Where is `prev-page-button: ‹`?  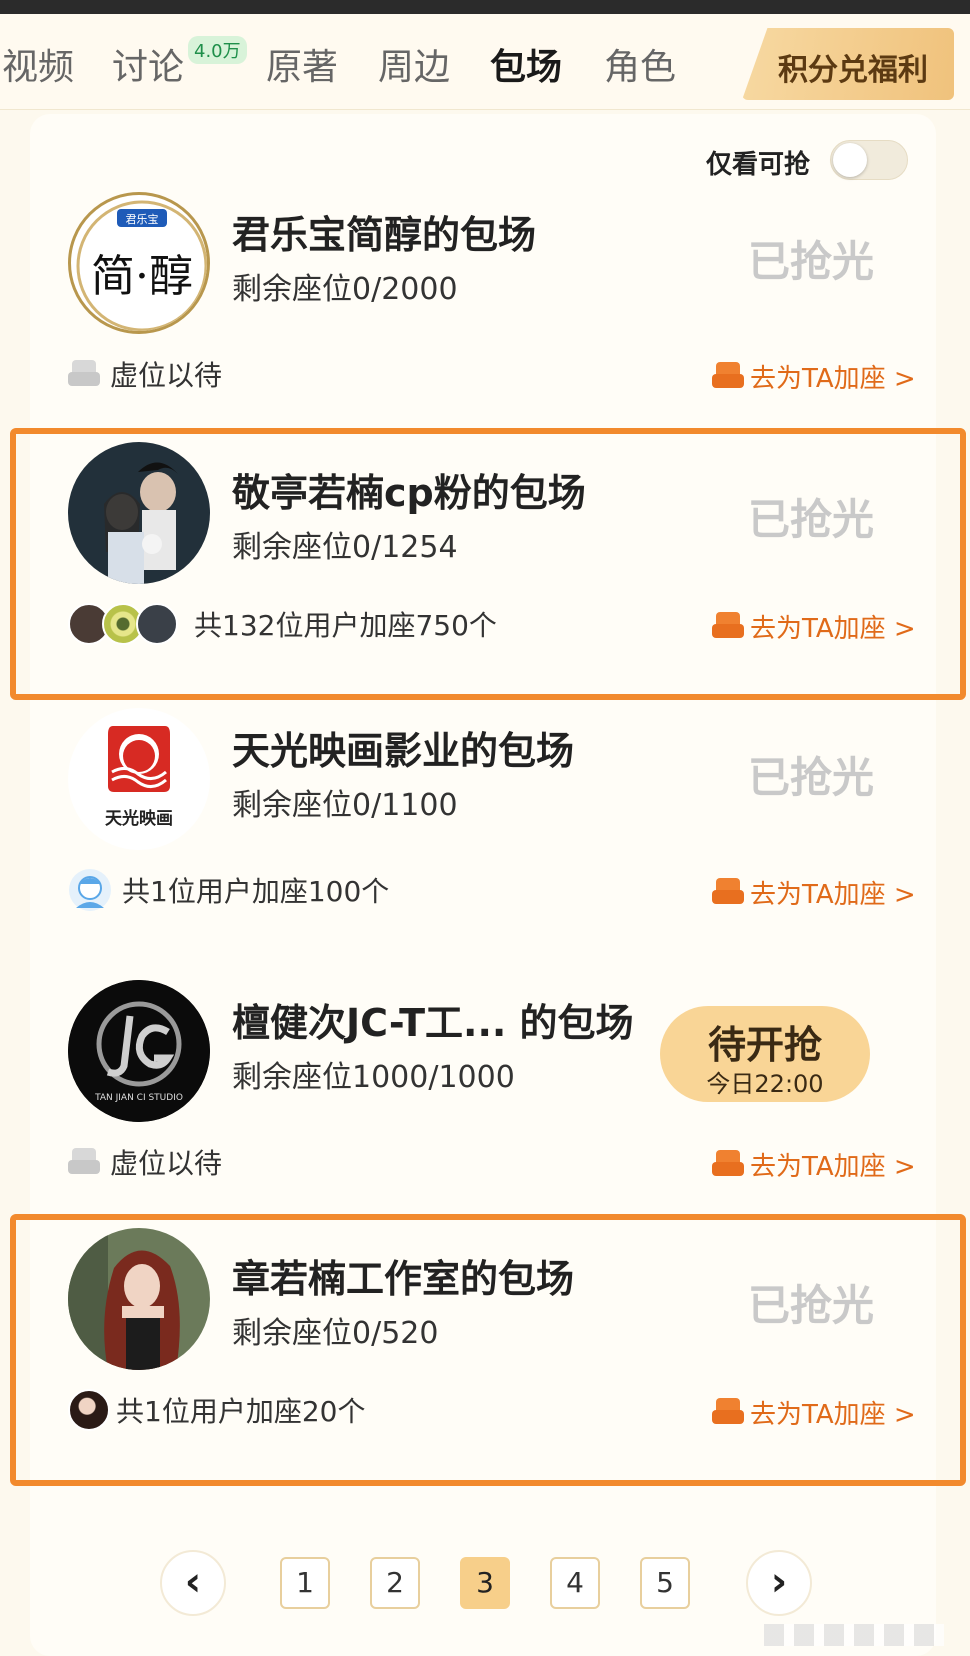 prev-page-button: ‹ is located at coordinates (193, 1583).